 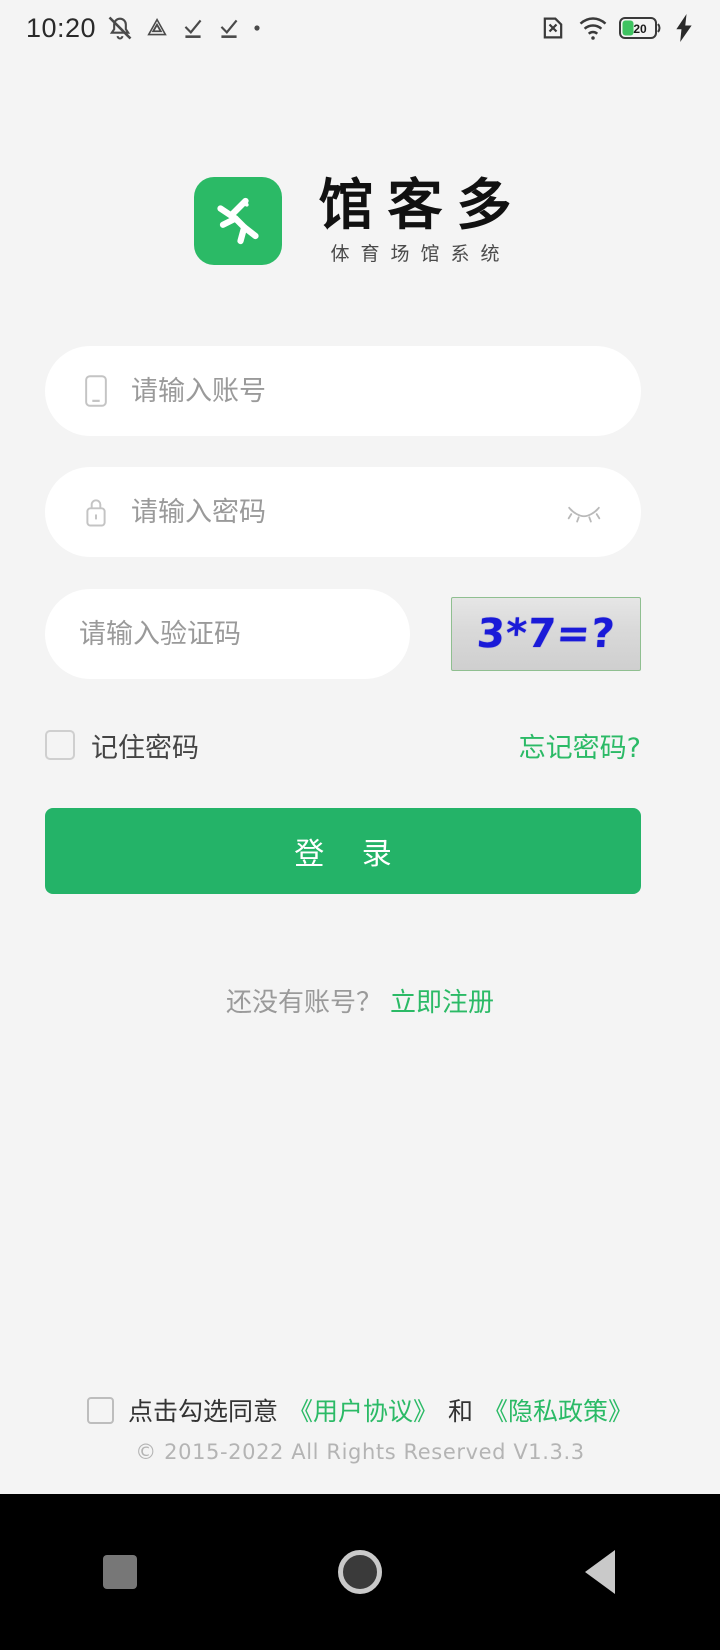 I want to click on sim-error-icon, so click(x=553, y=28).